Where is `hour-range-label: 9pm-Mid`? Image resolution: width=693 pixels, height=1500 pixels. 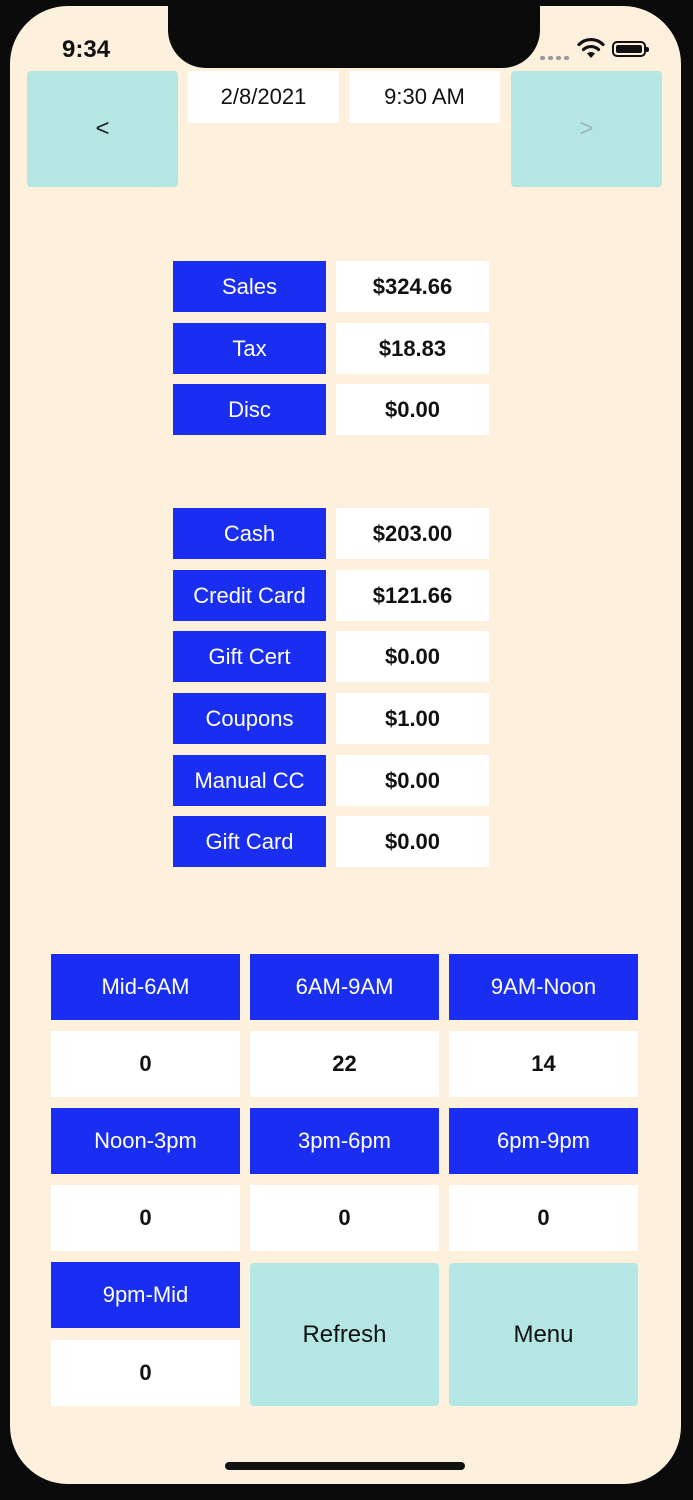 hour-range-label: 9pm-Mid is located at coordinates (145, 1295).